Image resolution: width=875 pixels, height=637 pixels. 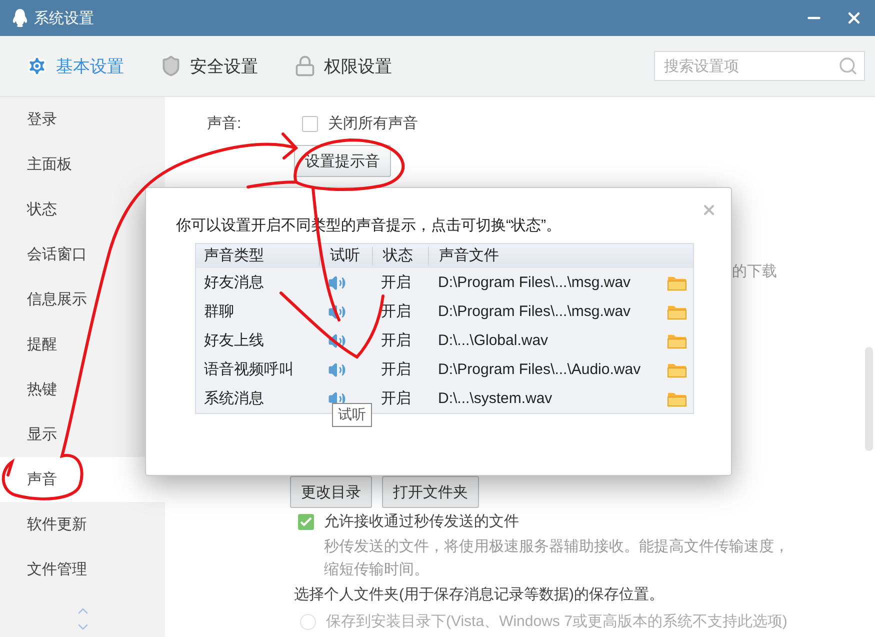 I want to click on table-cell: D:\...\system.wav, so click(x=495, y=398).